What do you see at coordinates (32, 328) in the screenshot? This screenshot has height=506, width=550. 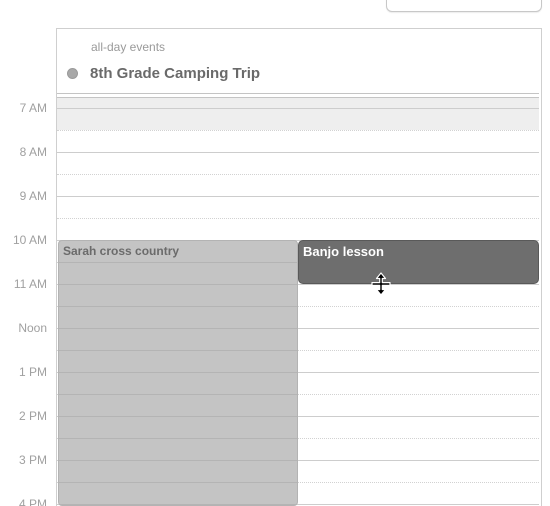 I see `time-label-noon: Noon` at bounding box center [32, 328].